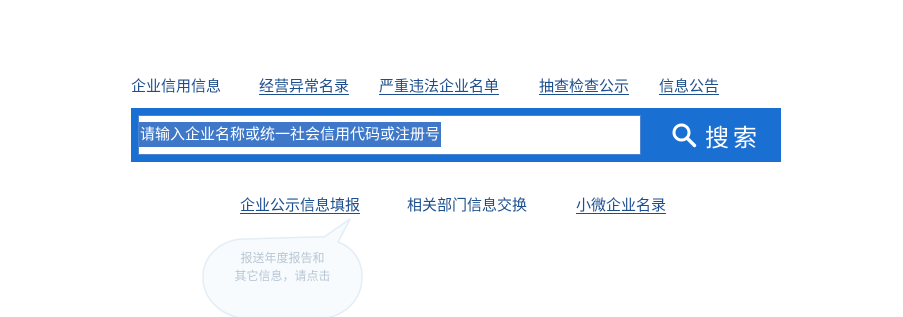  I want to click on annual-report-bubble: 报送年度报告和 其它信息，请点击, so click(282, 267).